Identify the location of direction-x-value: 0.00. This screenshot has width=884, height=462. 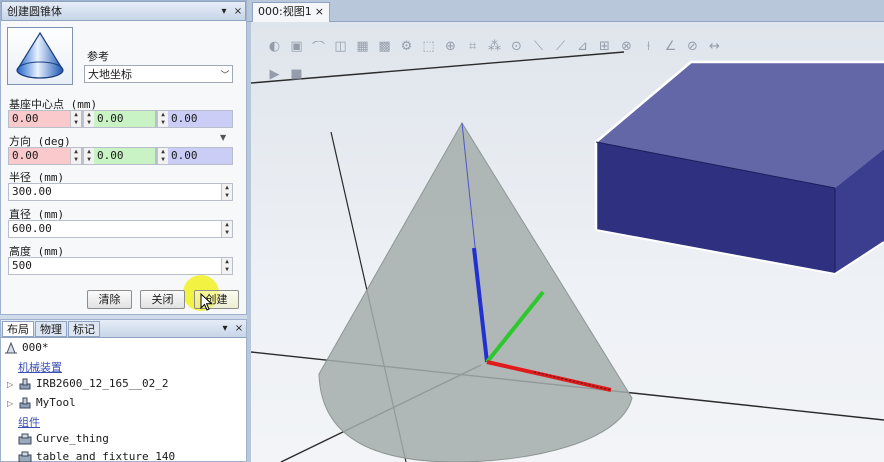
(25, 155).